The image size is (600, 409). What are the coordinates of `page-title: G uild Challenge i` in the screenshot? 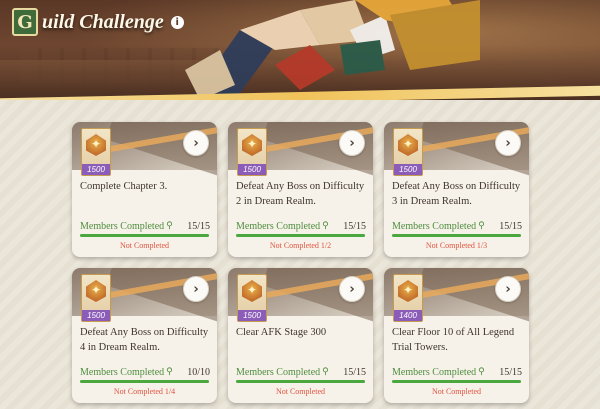 It's located at (98, 22).